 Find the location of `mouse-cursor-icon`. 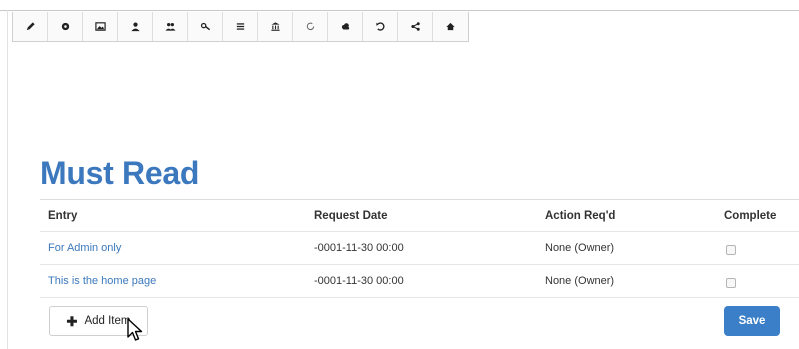

mouse-cursor-icon is located at coordinates (135, 329).